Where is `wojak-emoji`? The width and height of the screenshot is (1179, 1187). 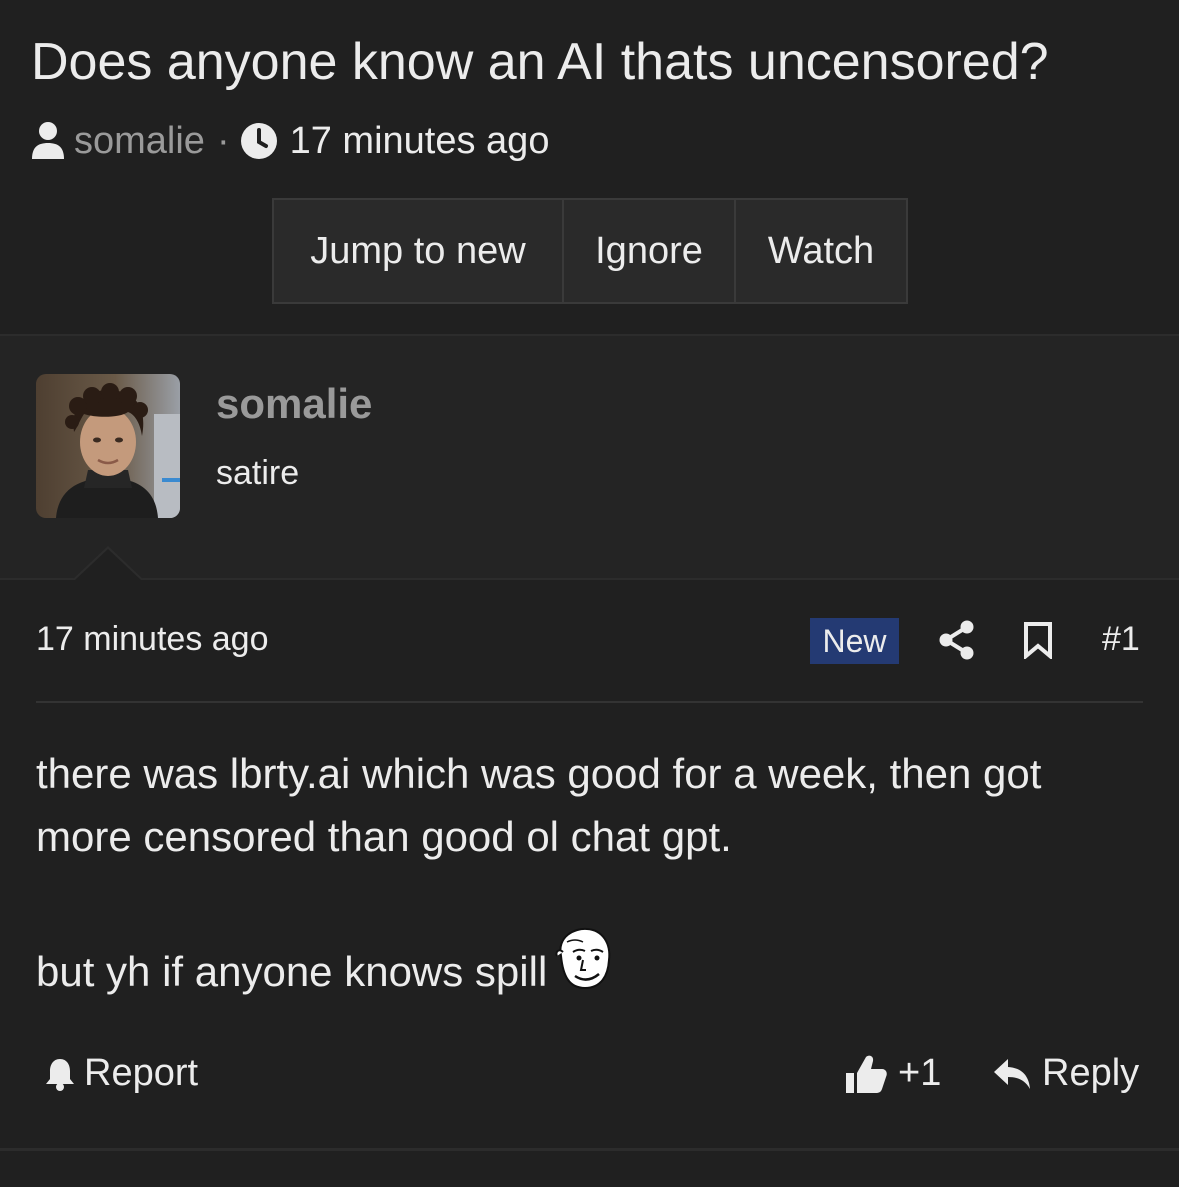 wojak-emoji is located at coordinates (583, 966).